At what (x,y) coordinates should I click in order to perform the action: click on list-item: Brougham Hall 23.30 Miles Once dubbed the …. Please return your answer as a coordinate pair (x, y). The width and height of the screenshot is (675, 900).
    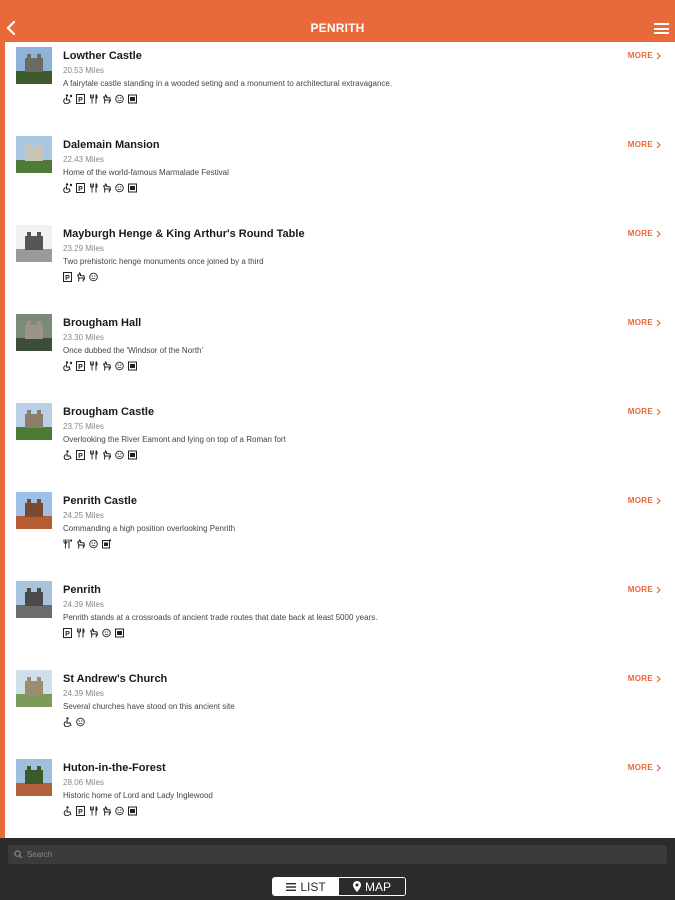
    Looking at the image, I should click on (340, 353).